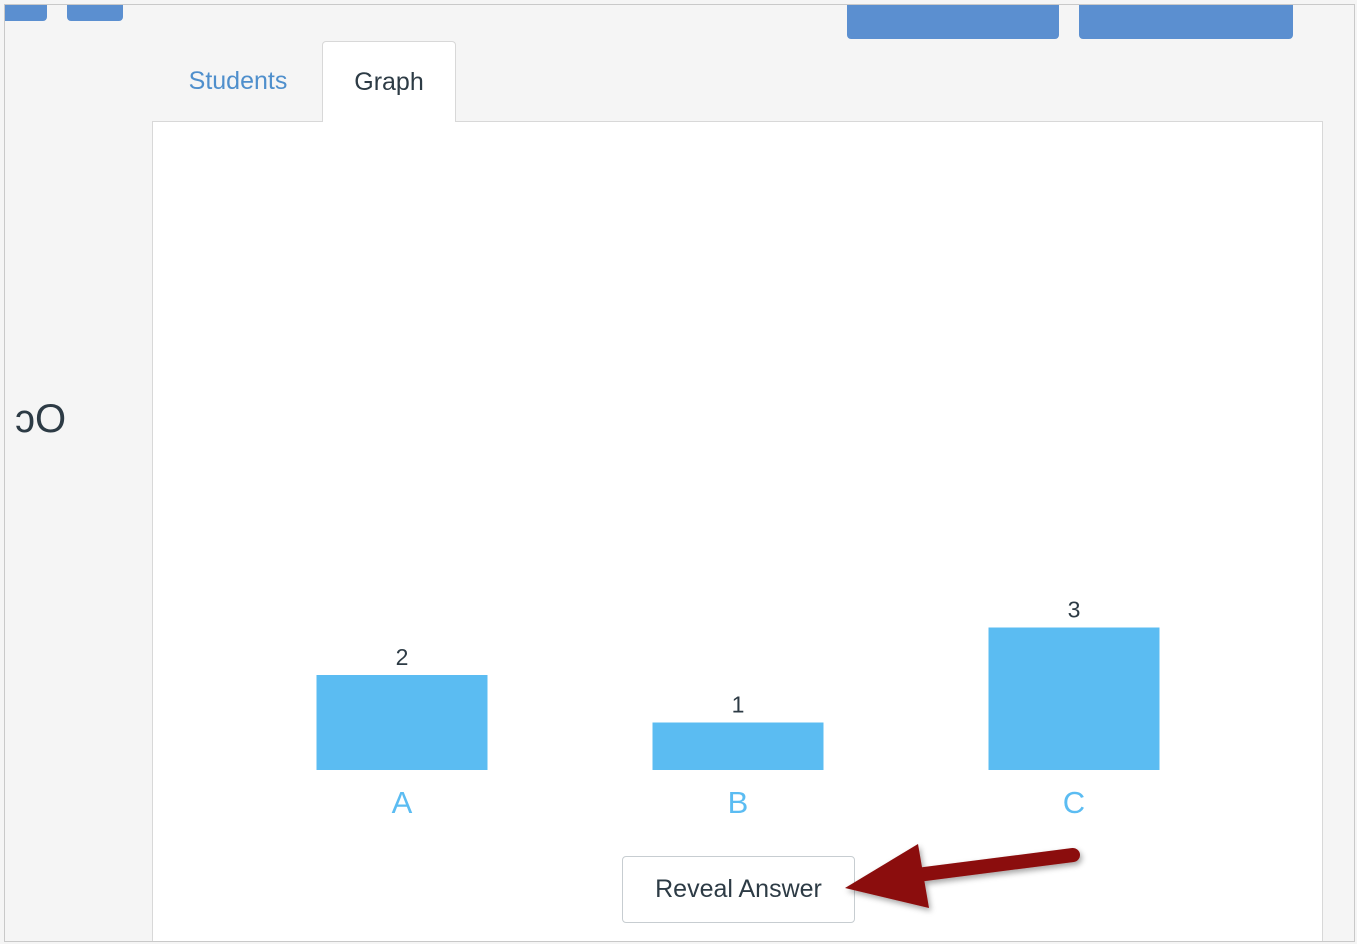  Describe the element at coordinates (738, 746) in the screenshot. I see `bar-b` at that location.